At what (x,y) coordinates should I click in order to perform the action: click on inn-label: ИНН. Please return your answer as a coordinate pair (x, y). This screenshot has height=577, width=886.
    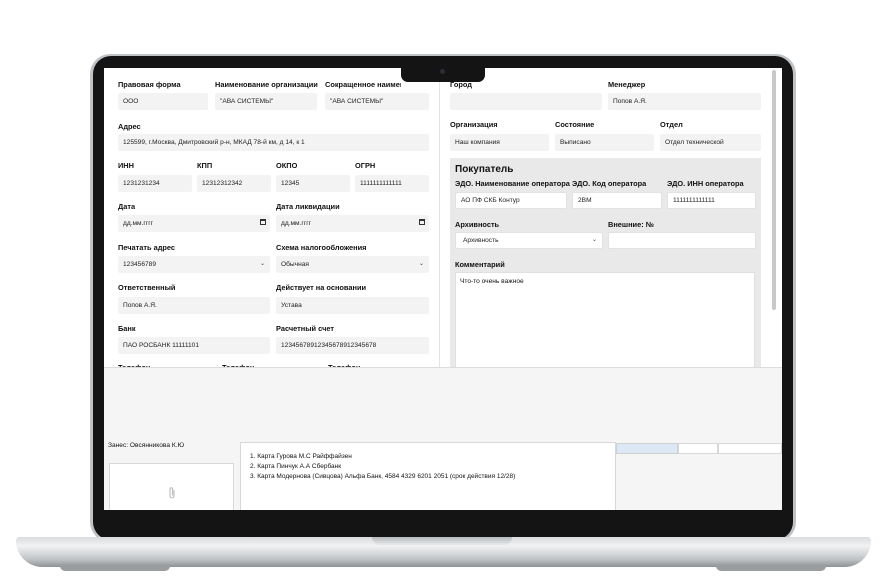
    Looking at the image, I should click on (126, 165).